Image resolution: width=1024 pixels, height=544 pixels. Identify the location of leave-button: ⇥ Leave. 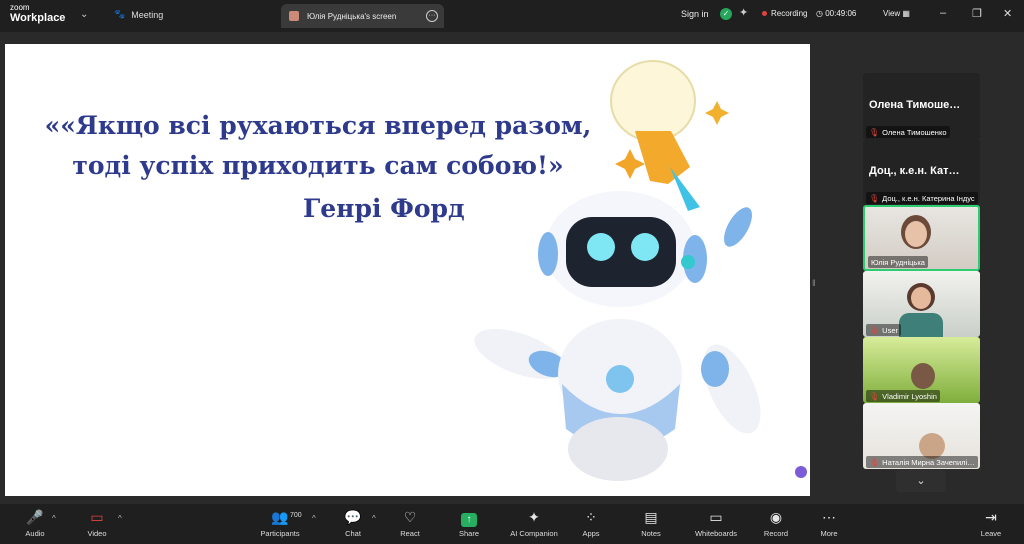
(991, 523).